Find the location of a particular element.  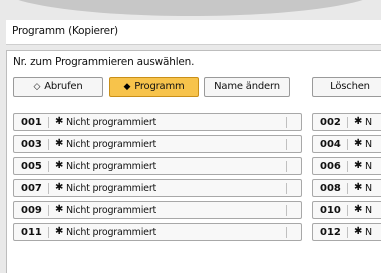

program-slot: 008 ✱ N is located at coordinates (346, 188).